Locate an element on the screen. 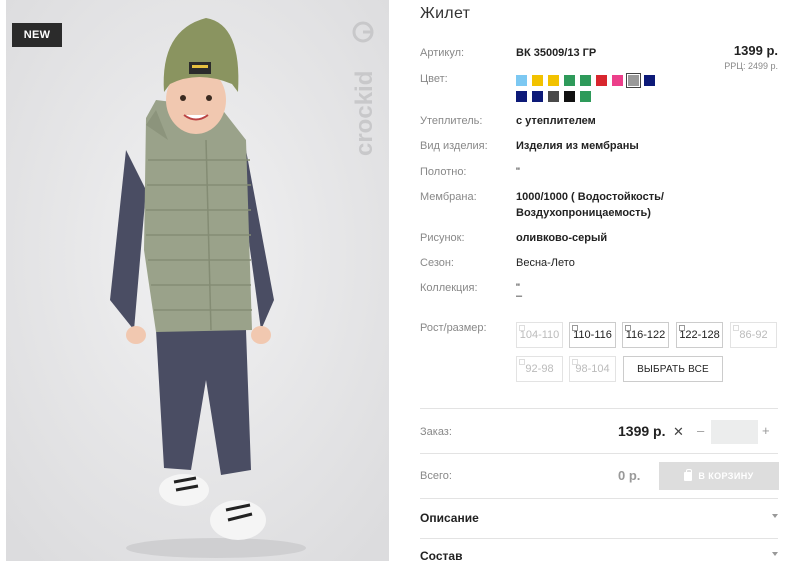 This screenshot has width=800, height=561. size-label: Рост/размер: is located at coordinates (453, 328).